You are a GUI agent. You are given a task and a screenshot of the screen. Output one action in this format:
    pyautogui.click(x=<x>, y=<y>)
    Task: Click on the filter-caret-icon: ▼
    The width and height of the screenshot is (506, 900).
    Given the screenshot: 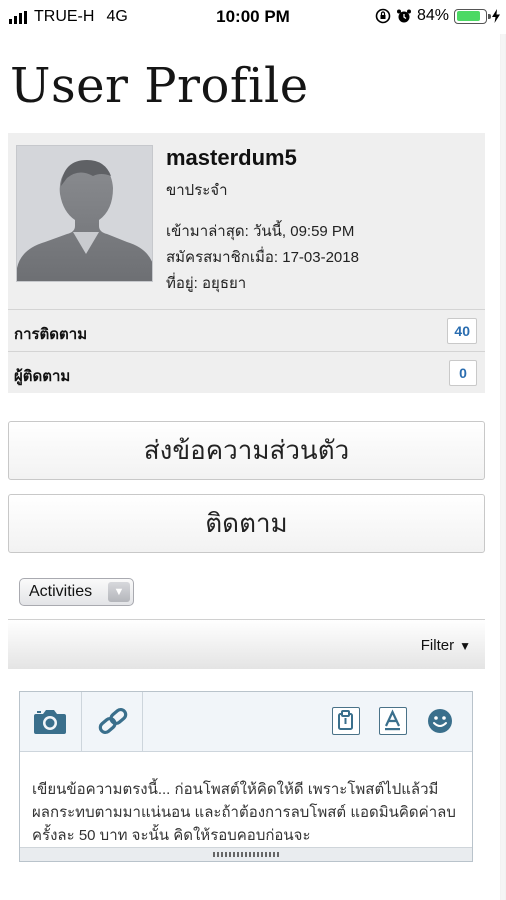 What is the action you would take?
    pyautogui.click(x=465, y=646)
    